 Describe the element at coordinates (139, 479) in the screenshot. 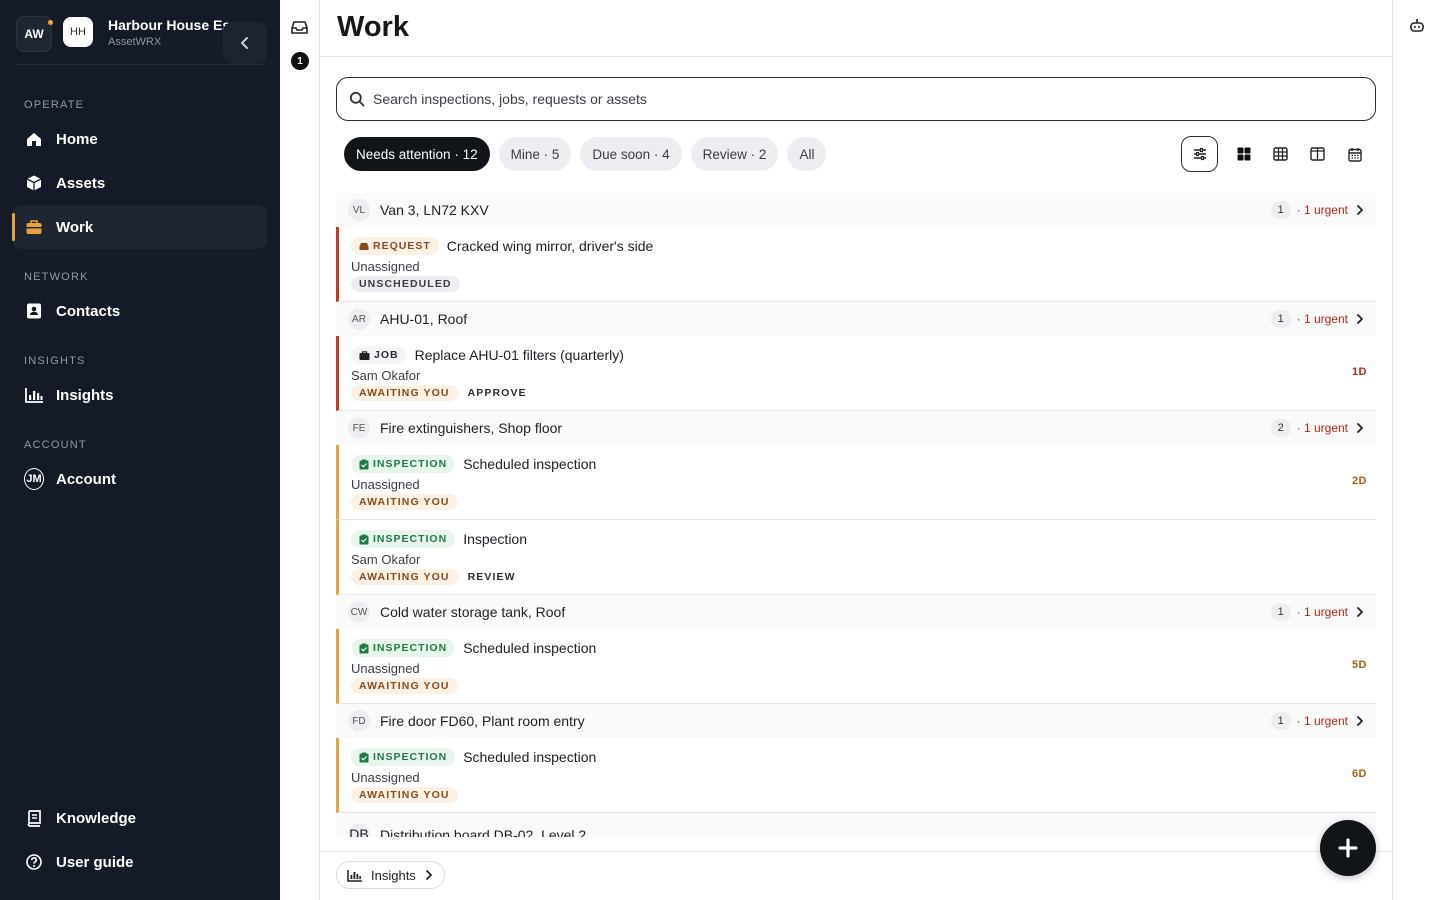

I see `sidebar-item-account: JM Account` at that location.